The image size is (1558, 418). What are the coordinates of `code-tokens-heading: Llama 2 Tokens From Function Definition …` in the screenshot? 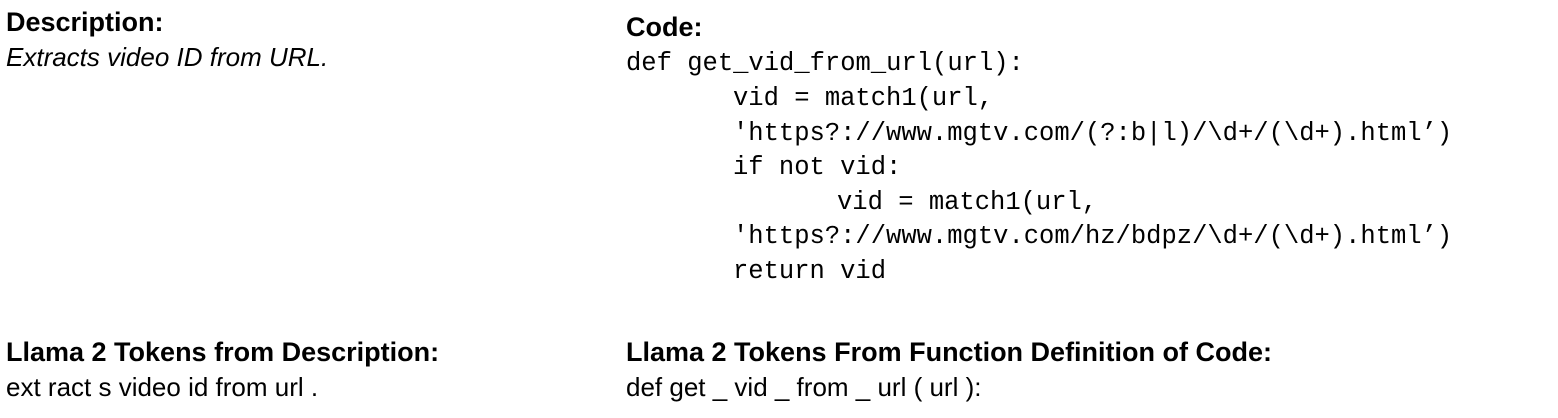 It's located at (949, 352).